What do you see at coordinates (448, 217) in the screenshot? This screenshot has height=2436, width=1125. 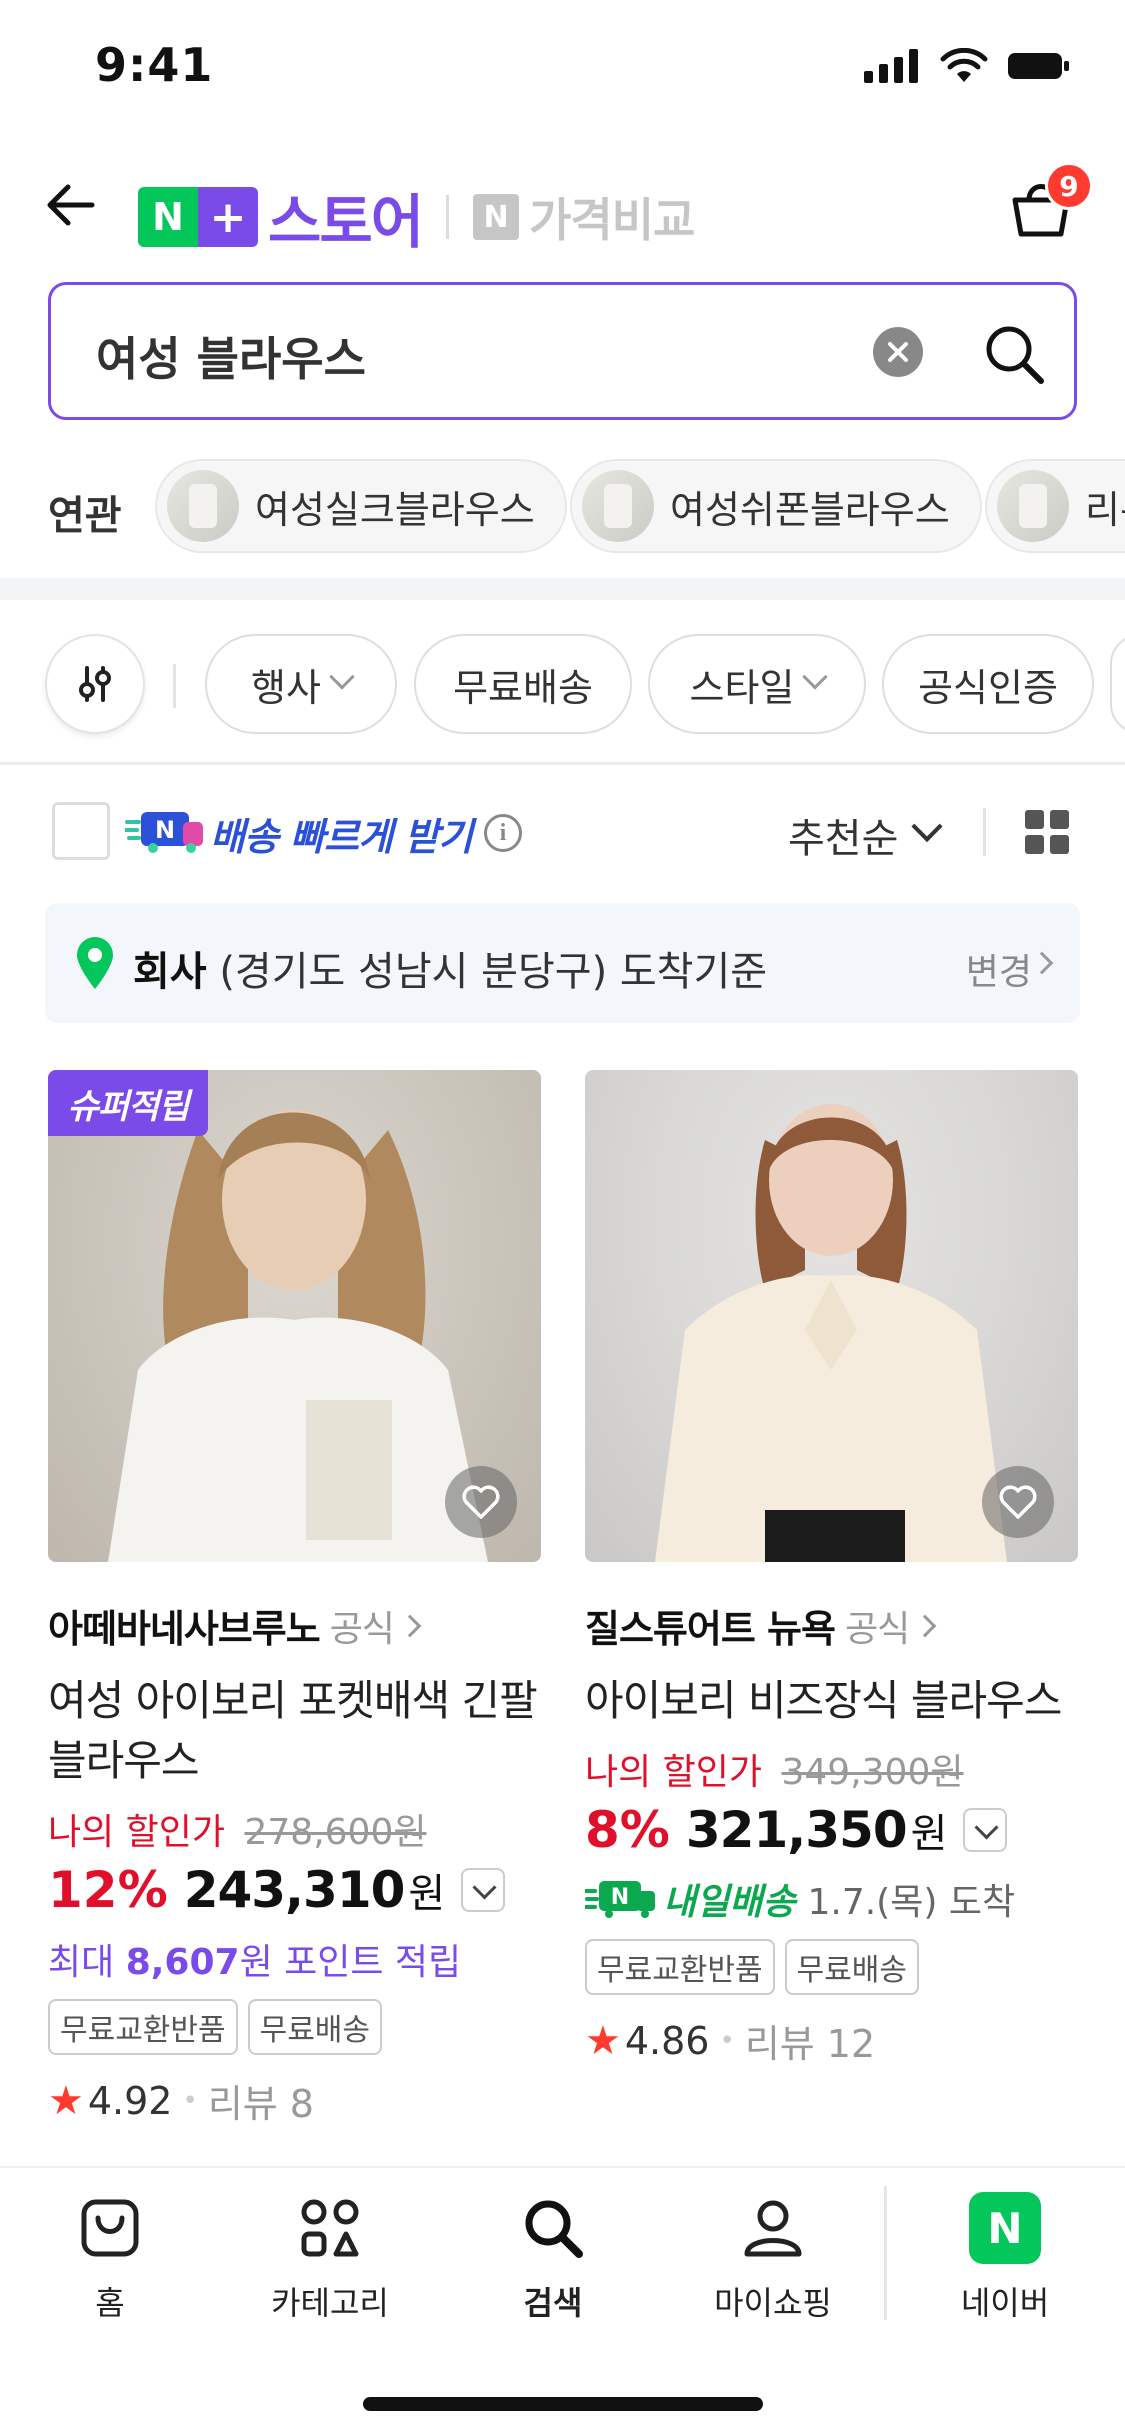 I see `logo-divider` at bounding box center [448, 217].